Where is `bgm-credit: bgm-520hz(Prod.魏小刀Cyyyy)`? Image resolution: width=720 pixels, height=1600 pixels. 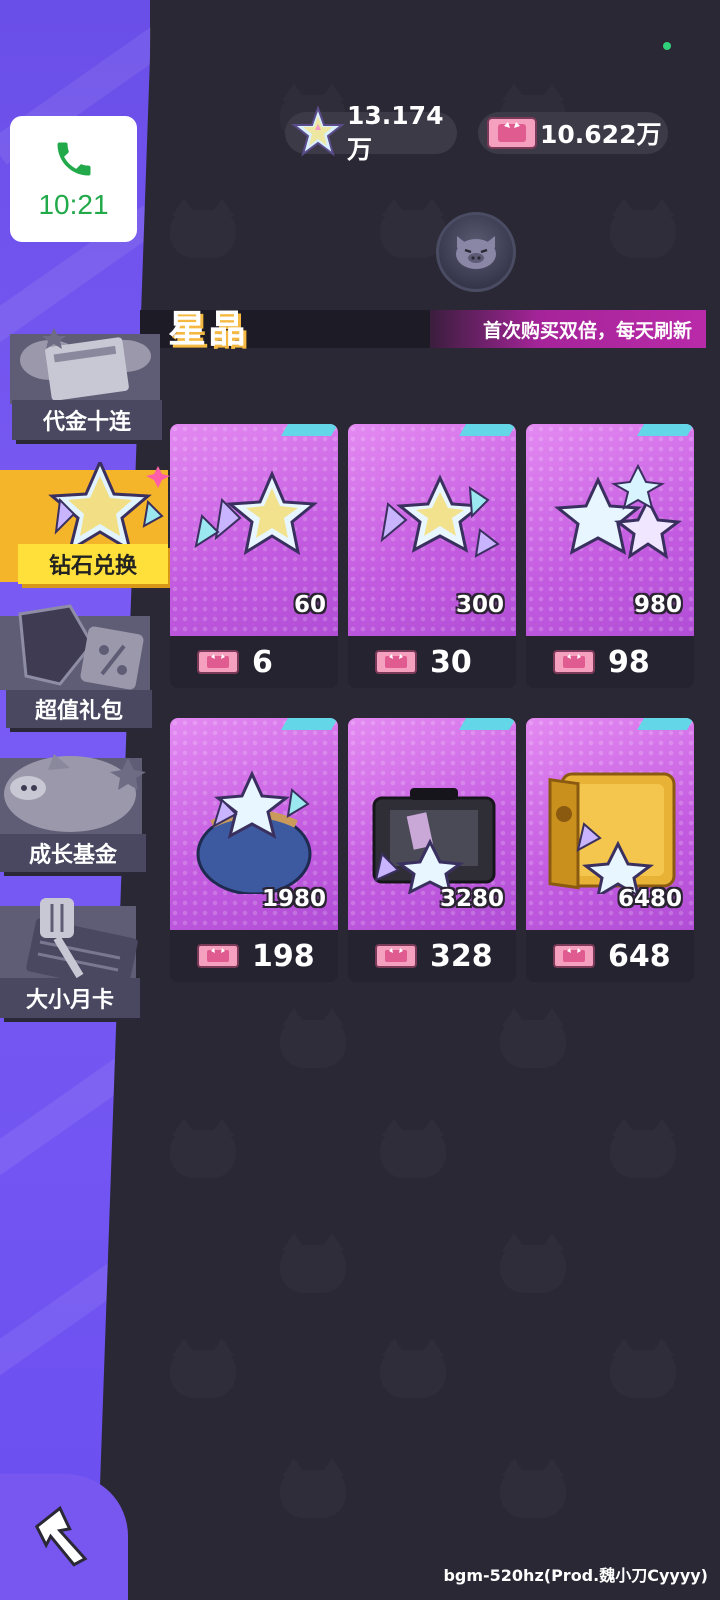 bgm-credit: bgm-520hz(Prod.魏小刀Cyyyy) is located at coordinates (575, 1575).